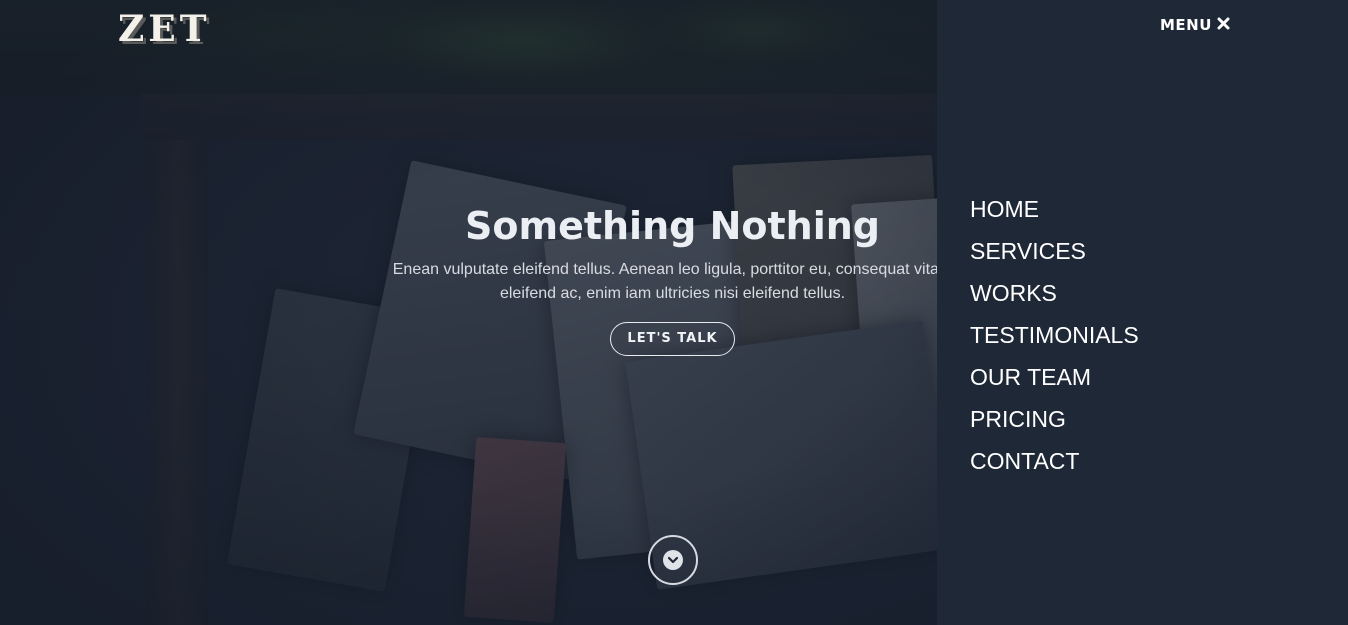 The image size is (1348, 625). Describe the element at coordinates (1223, 25) in the screenshot. I see `close-icon` at that location.